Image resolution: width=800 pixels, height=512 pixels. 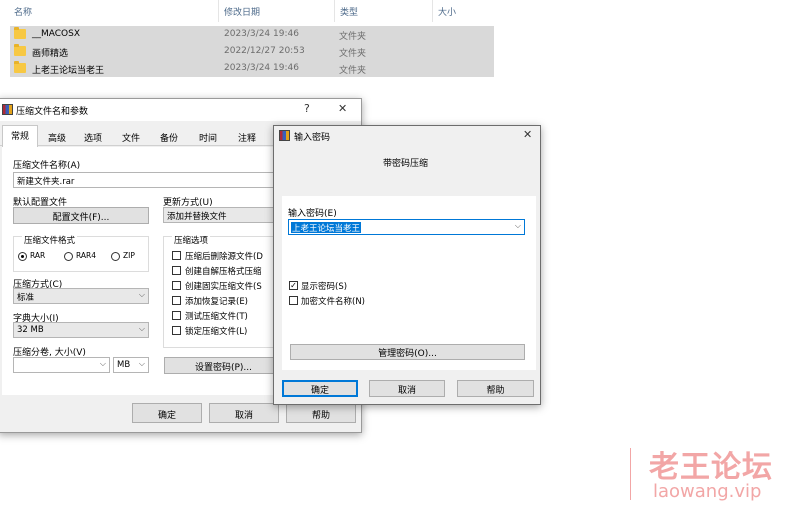 I want to click on solid-label: 创建固实压缩文件(S, so click(x=223, y=287).